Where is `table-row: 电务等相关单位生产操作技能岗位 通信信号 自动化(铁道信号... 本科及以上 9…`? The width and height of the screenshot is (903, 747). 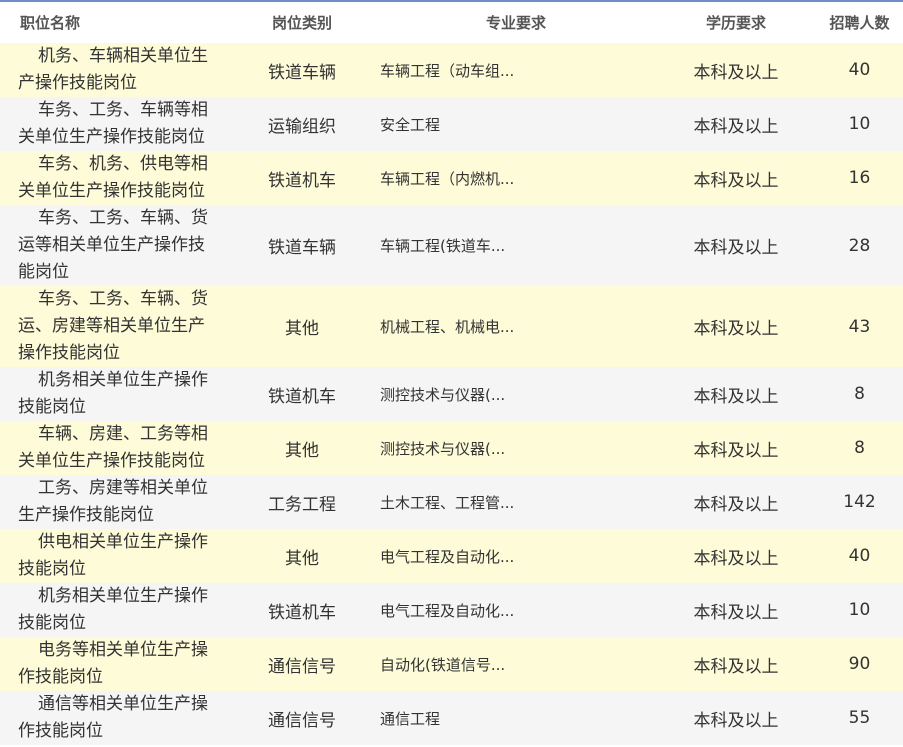 table-row: 电务等相关单位生产操作技能岗位 通信信号 自动化(铁道信号... 本科及以上 9… is located at coordinates (451, 664).